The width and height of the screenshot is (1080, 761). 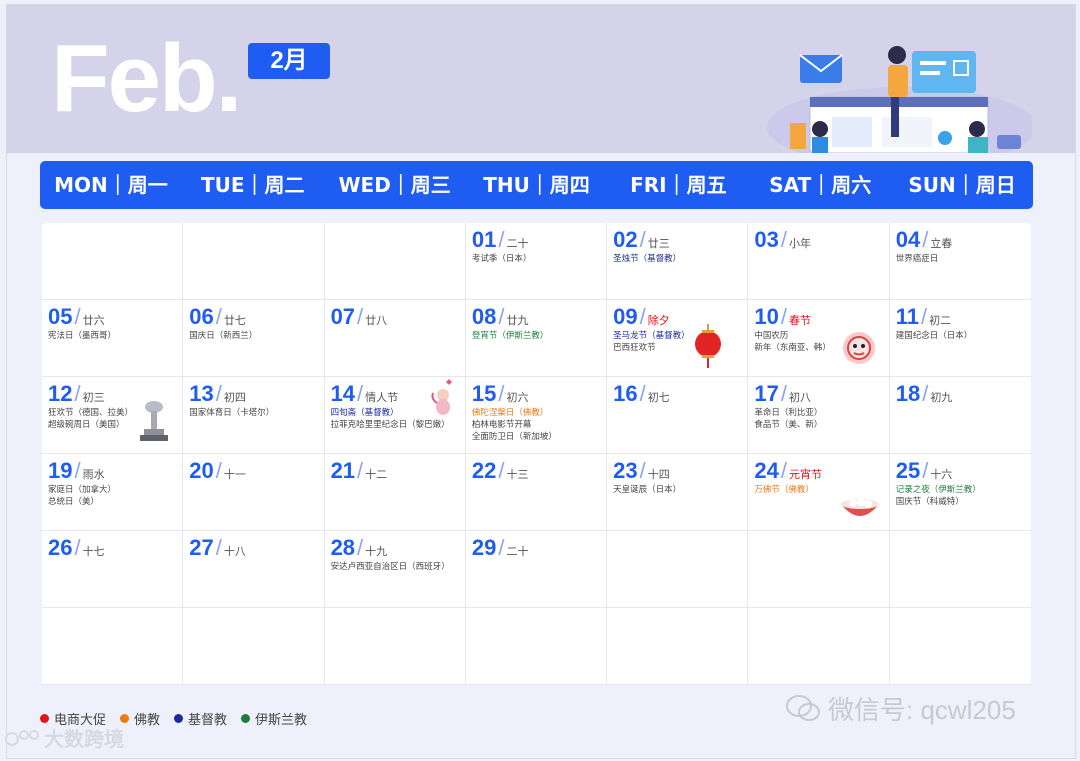 What do you see at coordinates (112, 317) in the screenshot?
I see `day-heading: 05/廿六` at bounding box center [112, 317].